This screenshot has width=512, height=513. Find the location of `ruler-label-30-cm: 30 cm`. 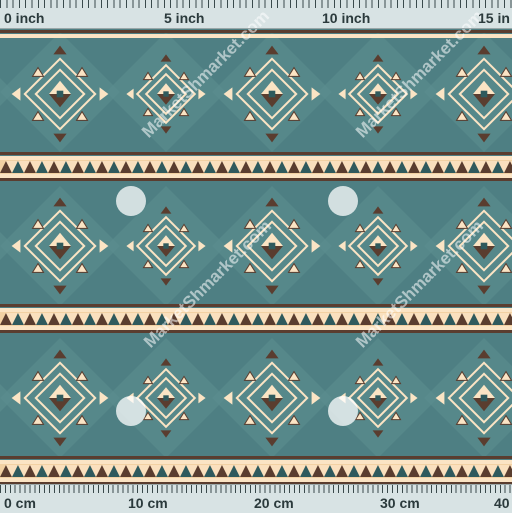

ruler-label-30-cm: 30 cm is located at coordinates (400, 503).